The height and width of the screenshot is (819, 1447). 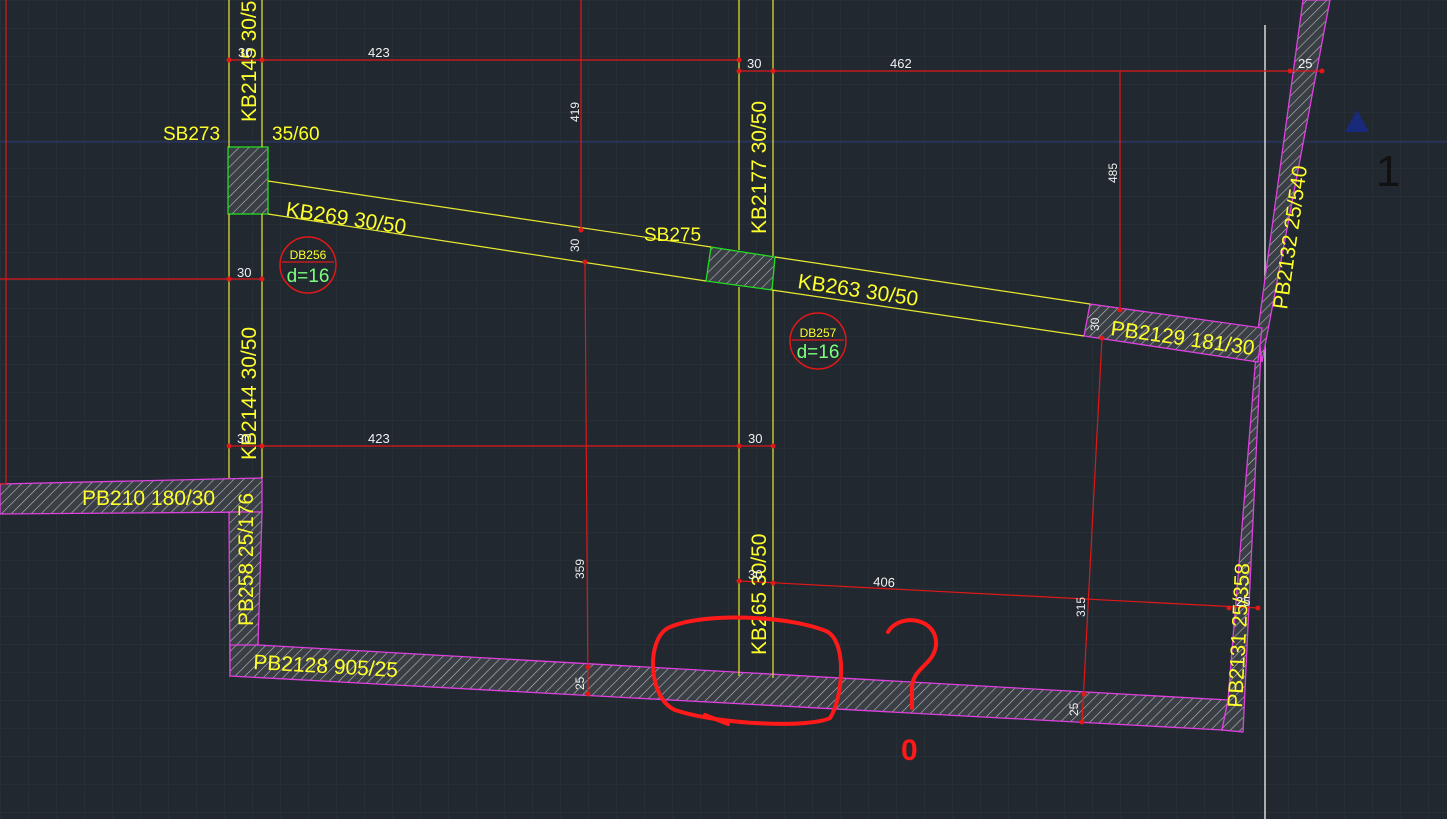 I want to click on label-pb210: PB210 180/30, so click(x=148, y=498).